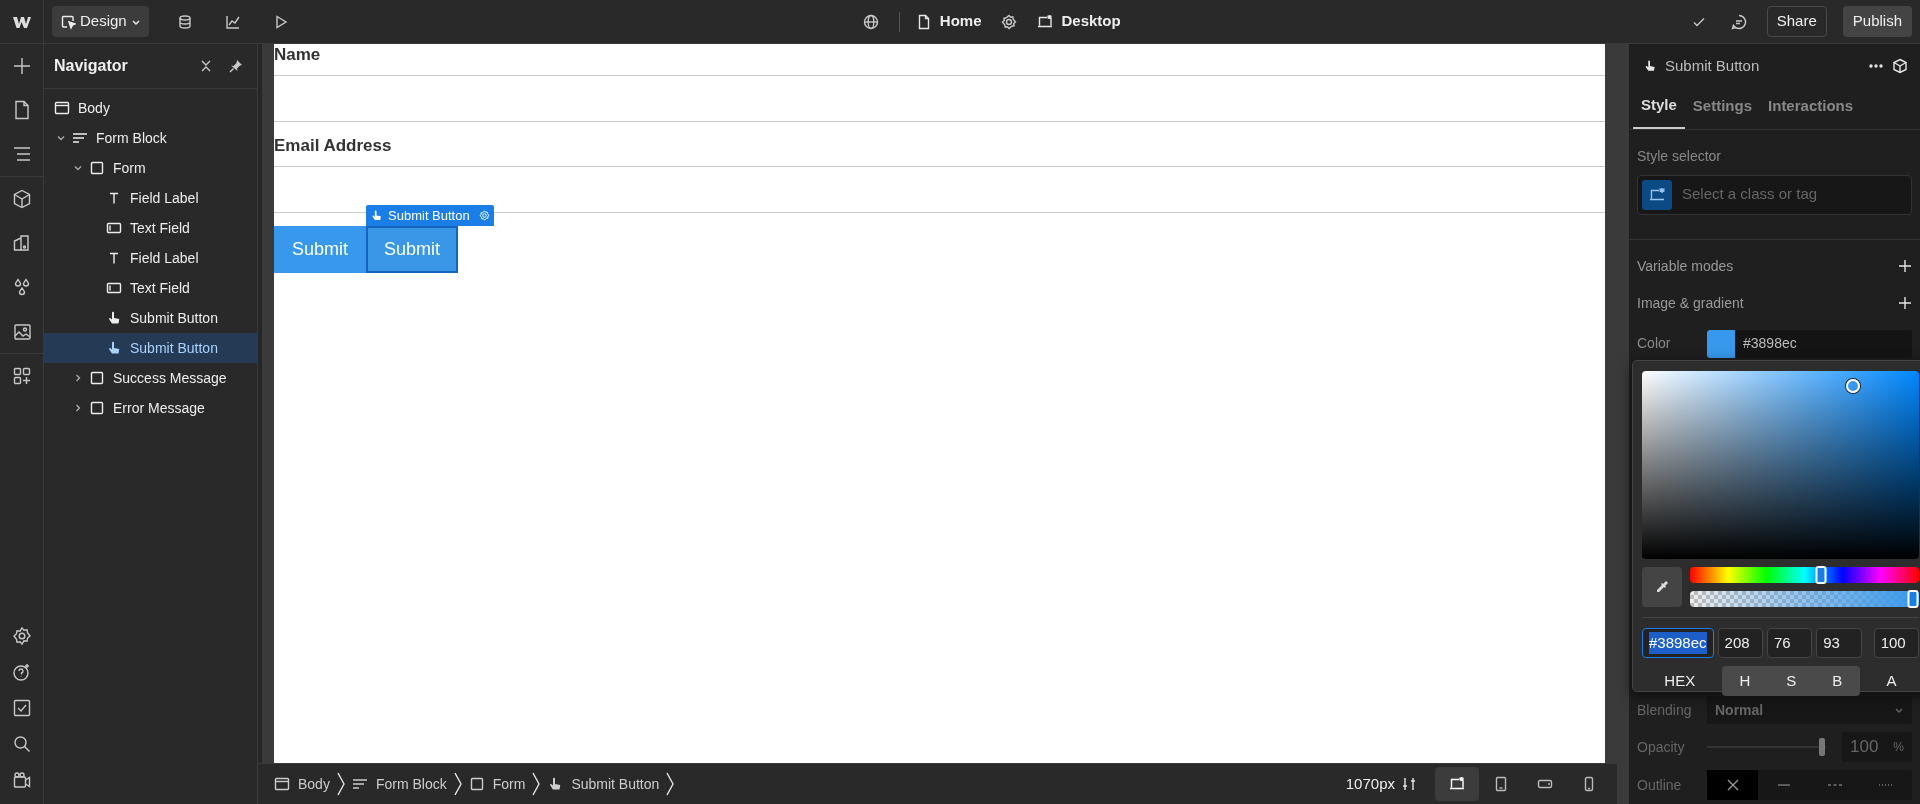 Image resolution: width=1920 pixels, height=804 pixels. What do you see at coordinates (1789, 643) in the screenshot?
I see `color-value-field: 76` at bounding box center [1789, 643].